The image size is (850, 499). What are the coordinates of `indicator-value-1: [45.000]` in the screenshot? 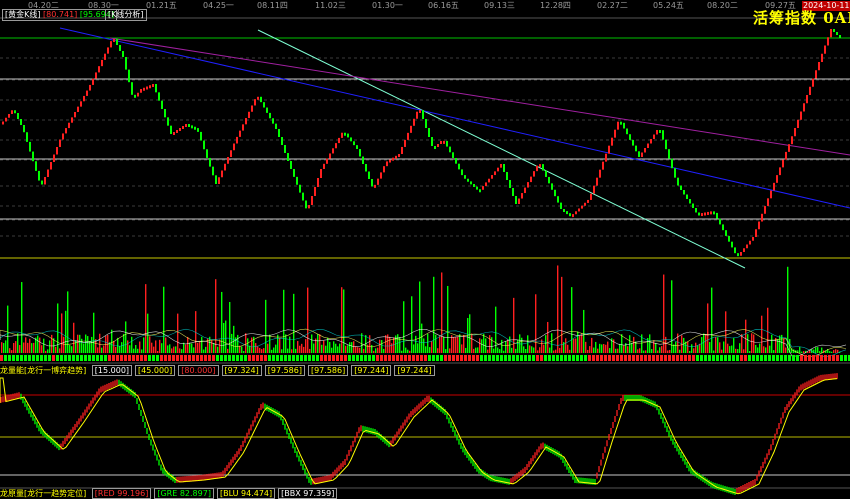 It's located at (155, 370).